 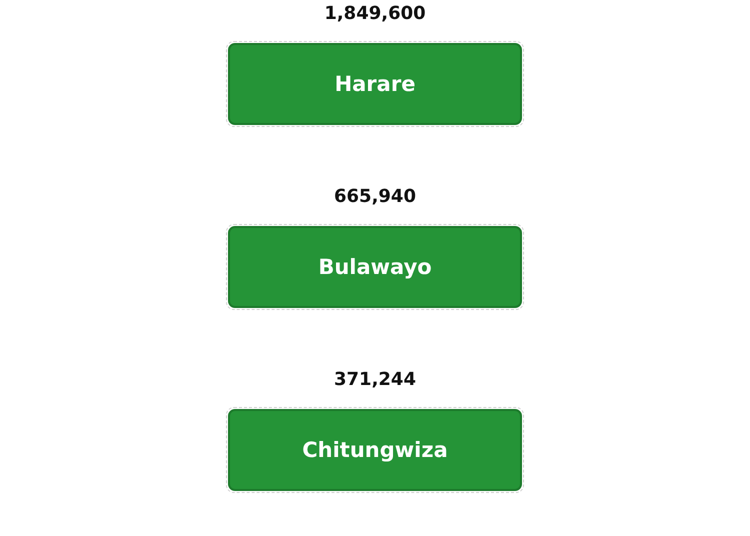 I want to click on city-button: Harare, so click(x=375, y=84).